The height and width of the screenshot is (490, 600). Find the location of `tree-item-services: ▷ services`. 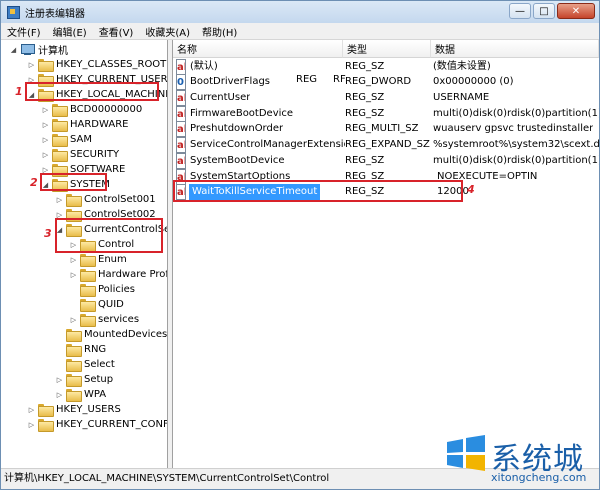

tree-item-services: ▷ services is located at coordinates (104, 319).